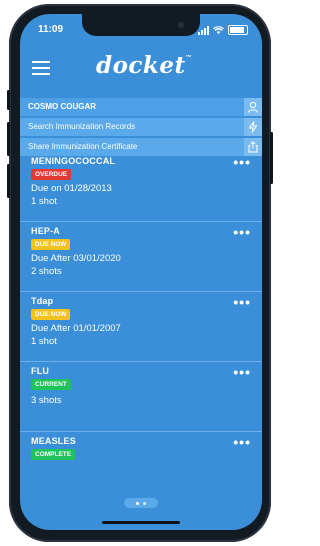 This screenshot has width=320, height=546. Describe the element at coordinates (53, 441) in the screenshot. I see `vaccine-name: MEASLES` at that location.